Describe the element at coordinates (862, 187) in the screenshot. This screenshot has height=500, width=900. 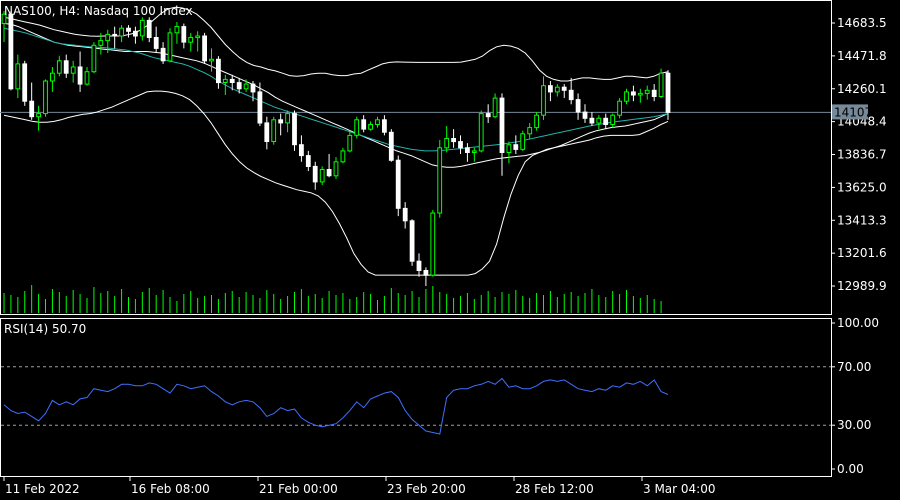
I see `price-tick-label: 13625.0` at that location.